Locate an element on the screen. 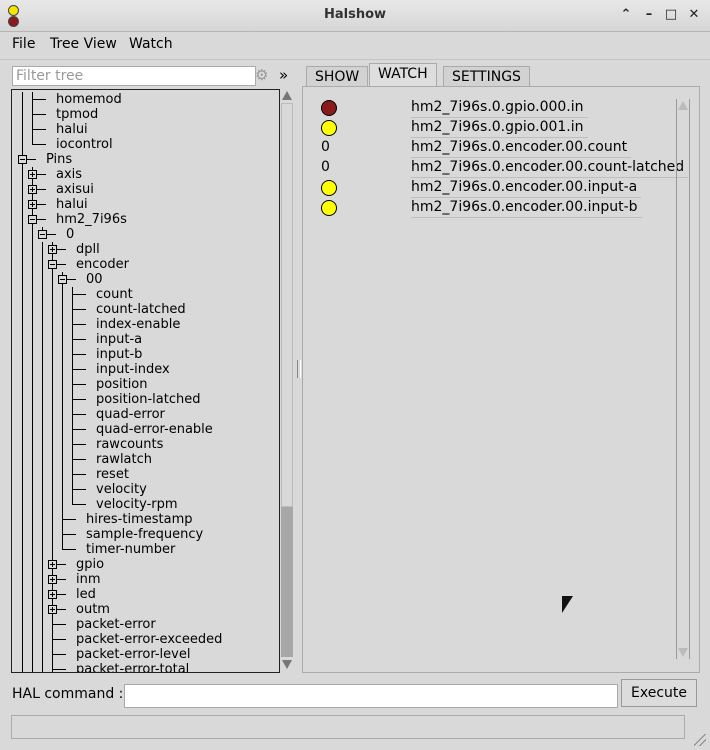  filter-settings-gear-icon: ⚙ is located at coordinates (261, 75).